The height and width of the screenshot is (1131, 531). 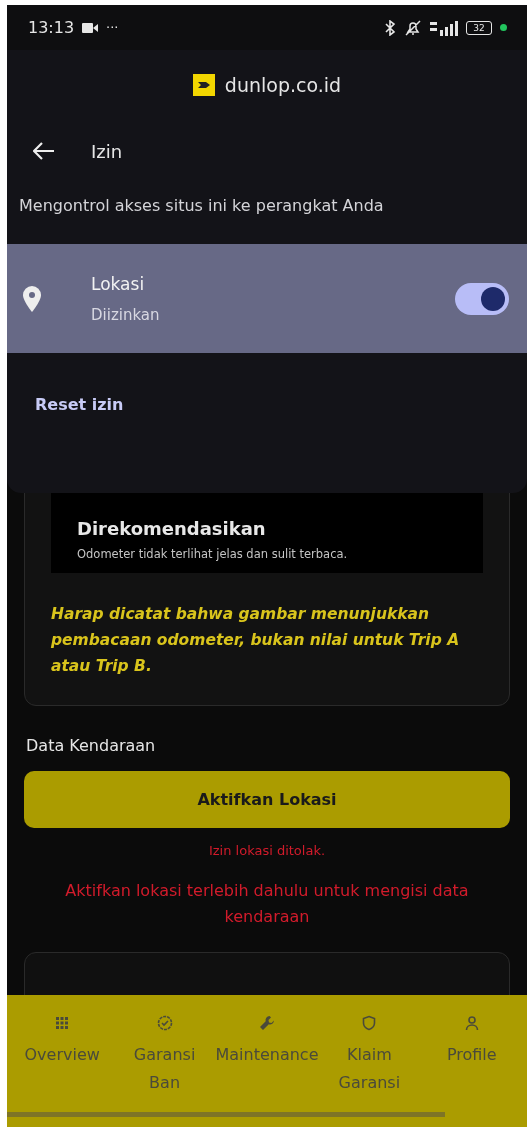 I want to click on wrench-icon, so click(x=266, y=1023).